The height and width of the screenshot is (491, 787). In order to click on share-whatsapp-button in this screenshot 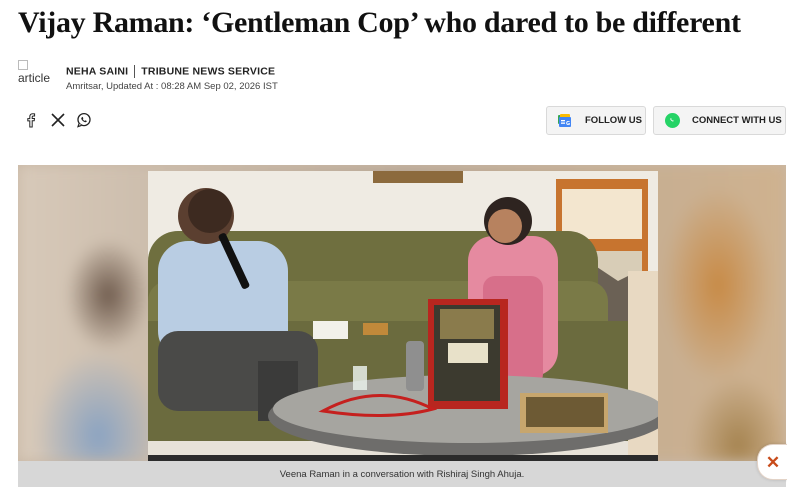, I will do `click(84, 120)`.